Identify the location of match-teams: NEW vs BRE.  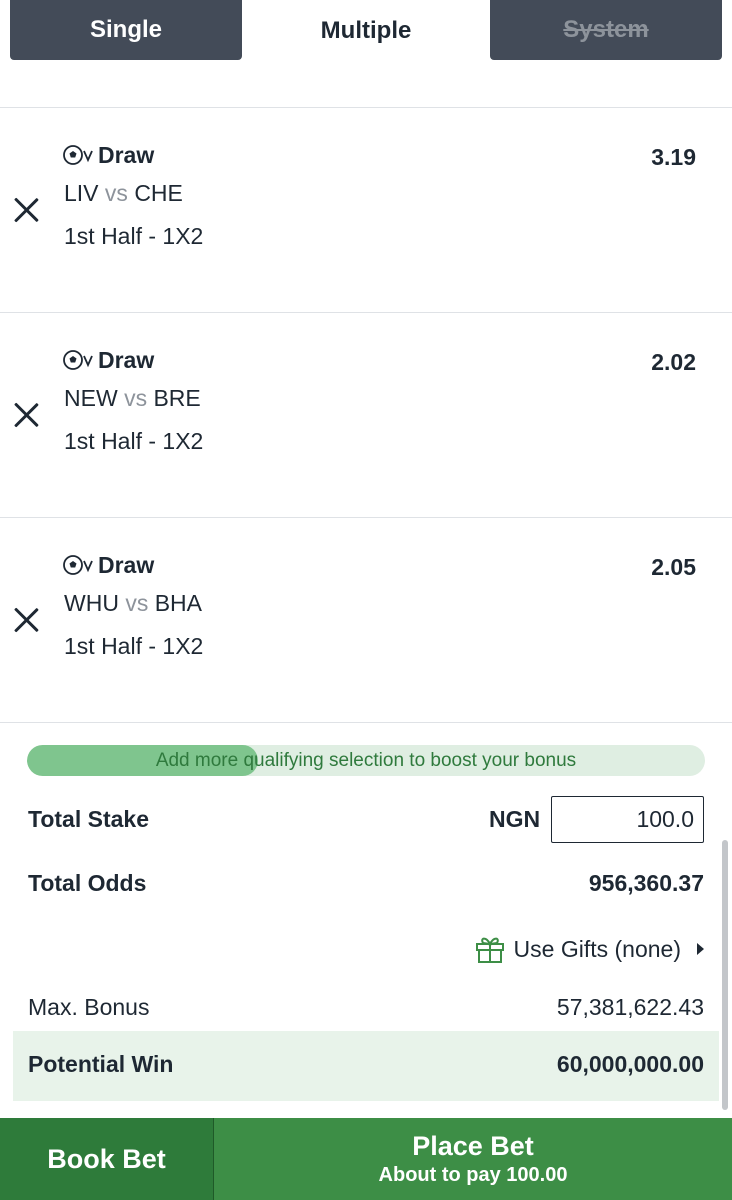
(132, 398).